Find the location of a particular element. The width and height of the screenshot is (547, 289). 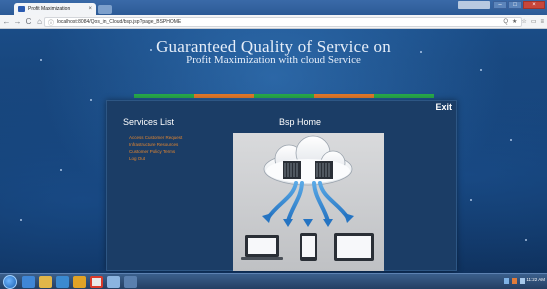

menu-item-log-out: Log Out is located at coordinates (155, 158).